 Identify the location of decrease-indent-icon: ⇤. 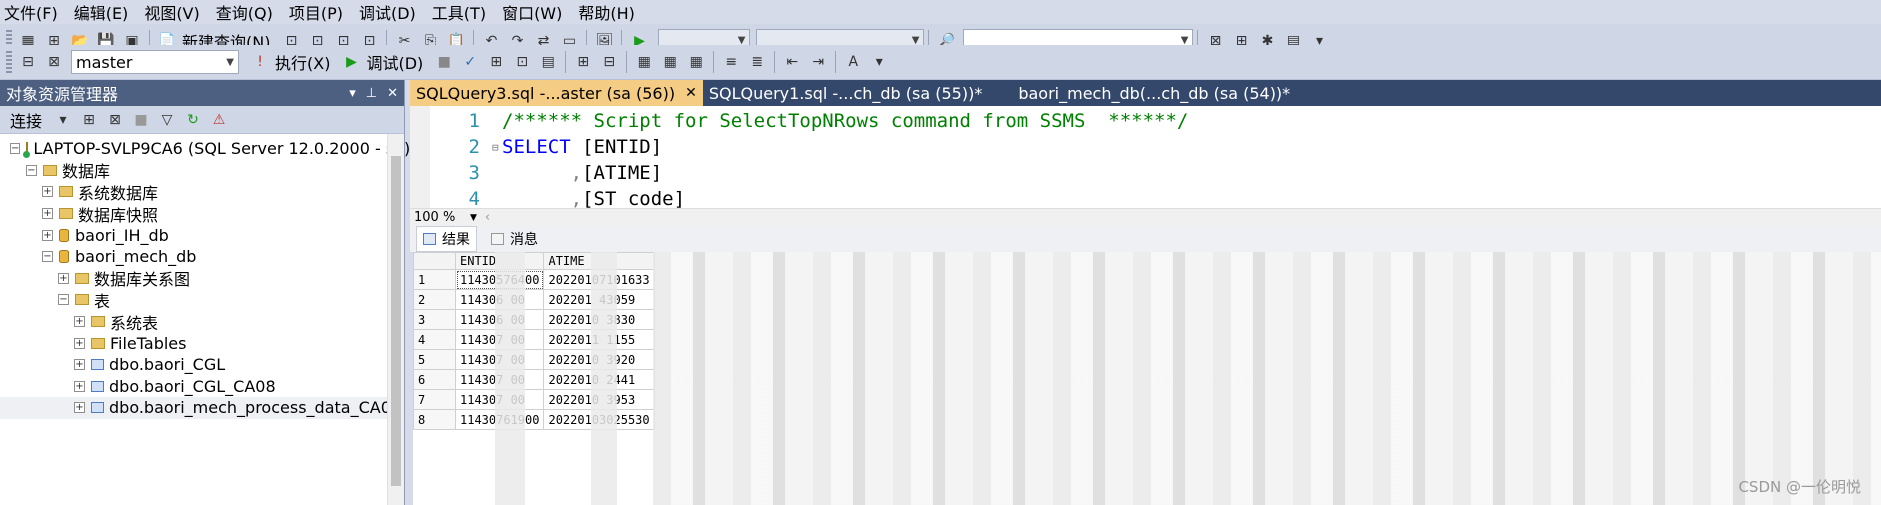
(792, 62).